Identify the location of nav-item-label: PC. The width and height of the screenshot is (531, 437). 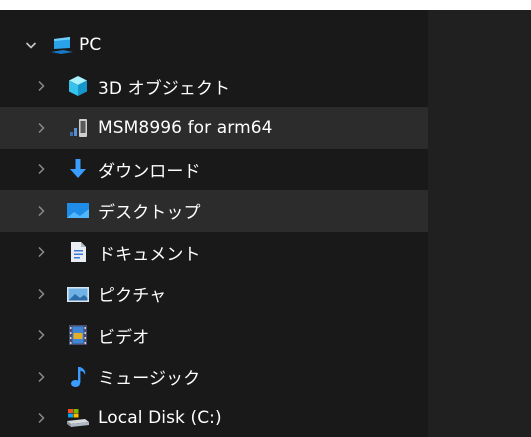
(90, 44).